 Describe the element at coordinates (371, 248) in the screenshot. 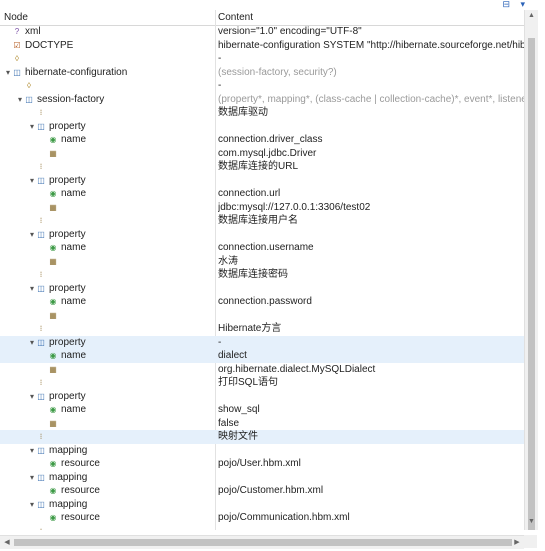

I see `content-cell: connection.username` at that location.